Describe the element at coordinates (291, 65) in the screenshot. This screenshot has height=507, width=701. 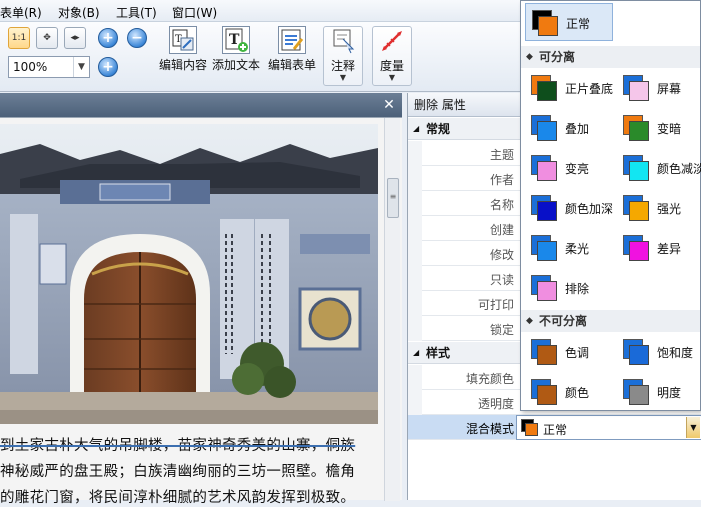
I see `edit-form-label: 编辑表单` at that location.